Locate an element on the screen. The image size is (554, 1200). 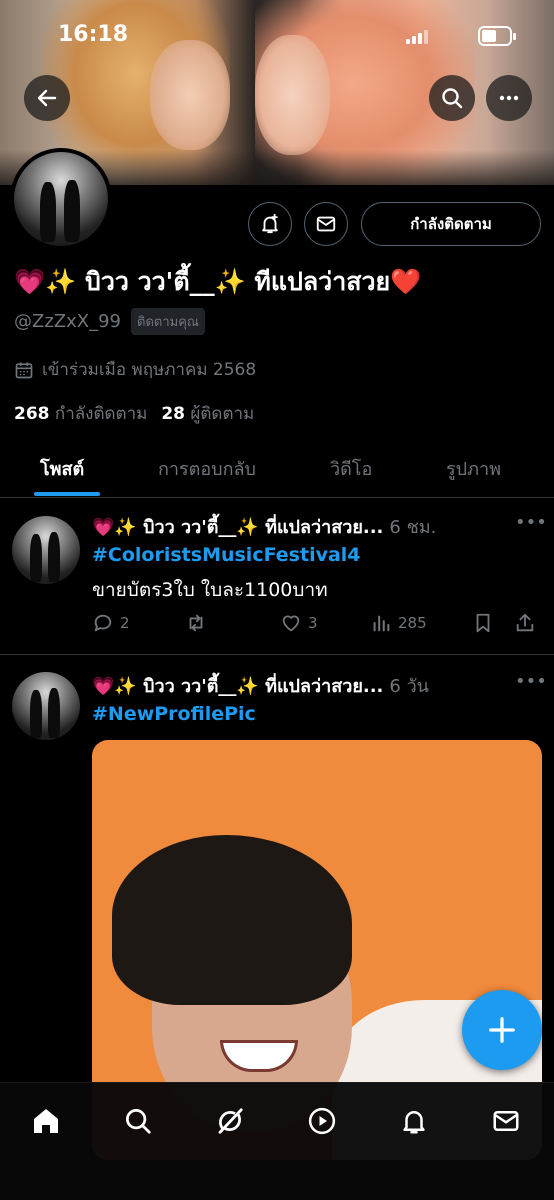
handle-row: @ZzZxX_99 ติดตามคุณ is located at coordinates (109, 321).